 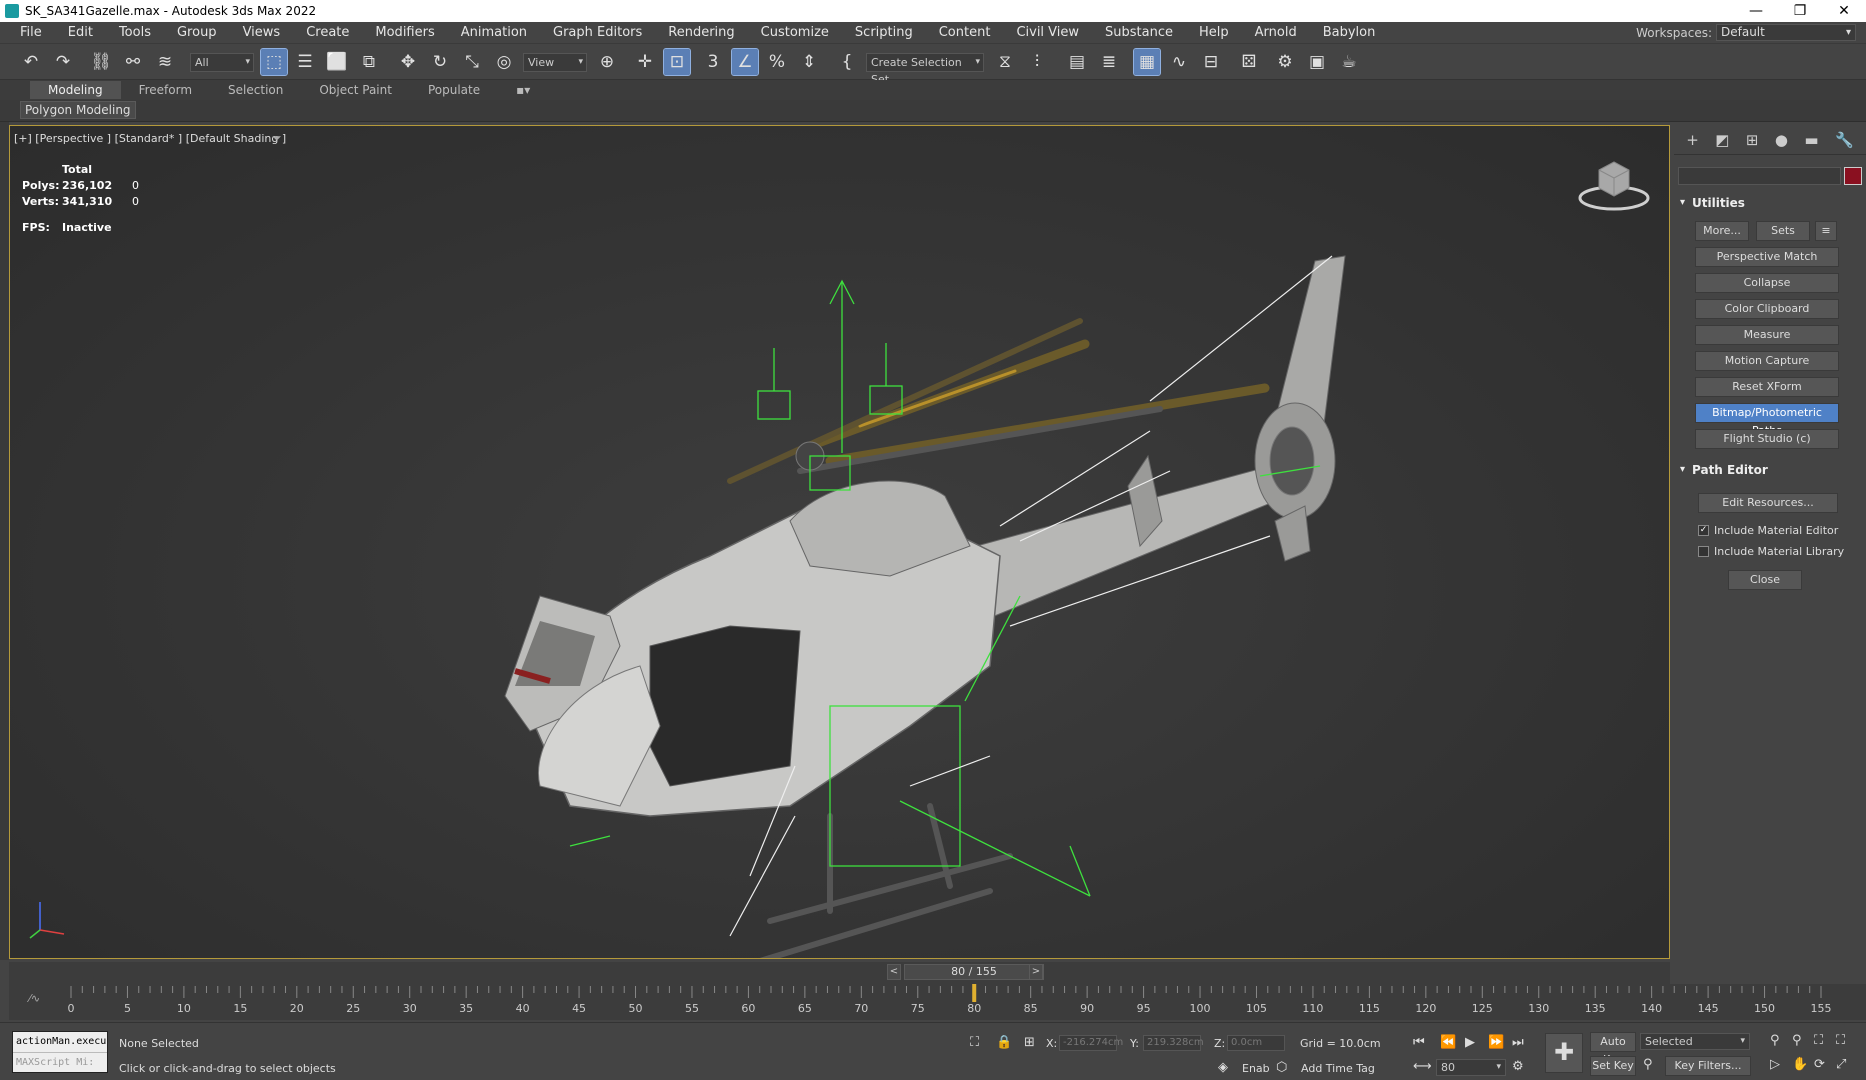 I want to click on zoom-icon: ⚲, so click(x=1775, y=1040).